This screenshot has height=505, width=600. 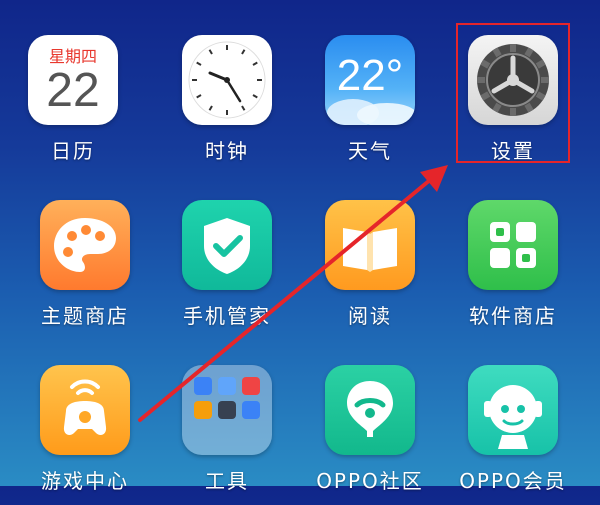 I want to click on app-label: 软件商店, so click(x=513, y=316).